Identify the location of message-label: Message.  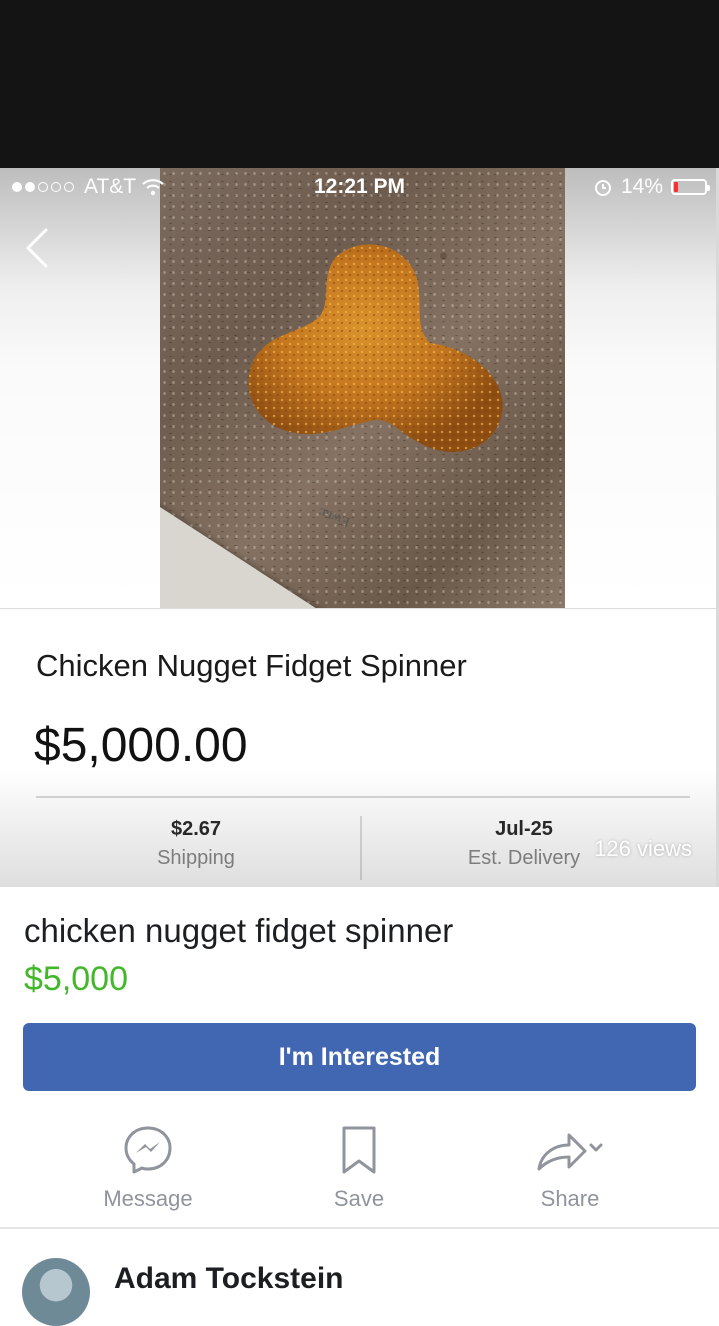
(148, 1198).